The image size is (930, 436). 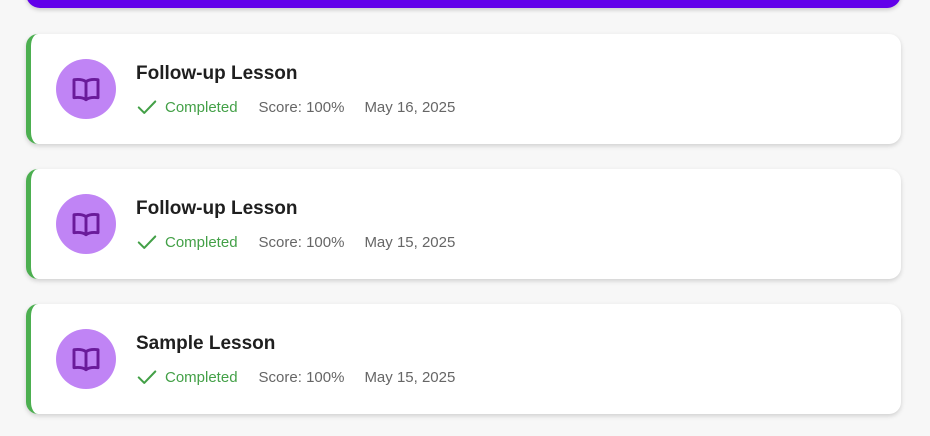 I want to click on lesson-meta: Completed Score: 100% May 16, 2025, so click(x=295, y=107).